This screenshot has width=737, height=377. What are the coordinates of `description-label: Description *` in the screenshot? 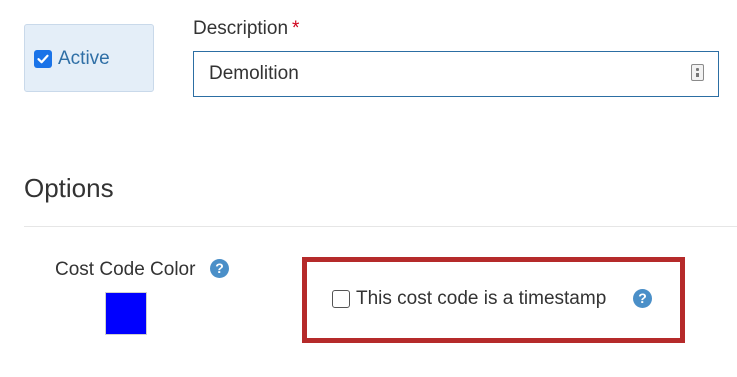 It's located at (246, 28).